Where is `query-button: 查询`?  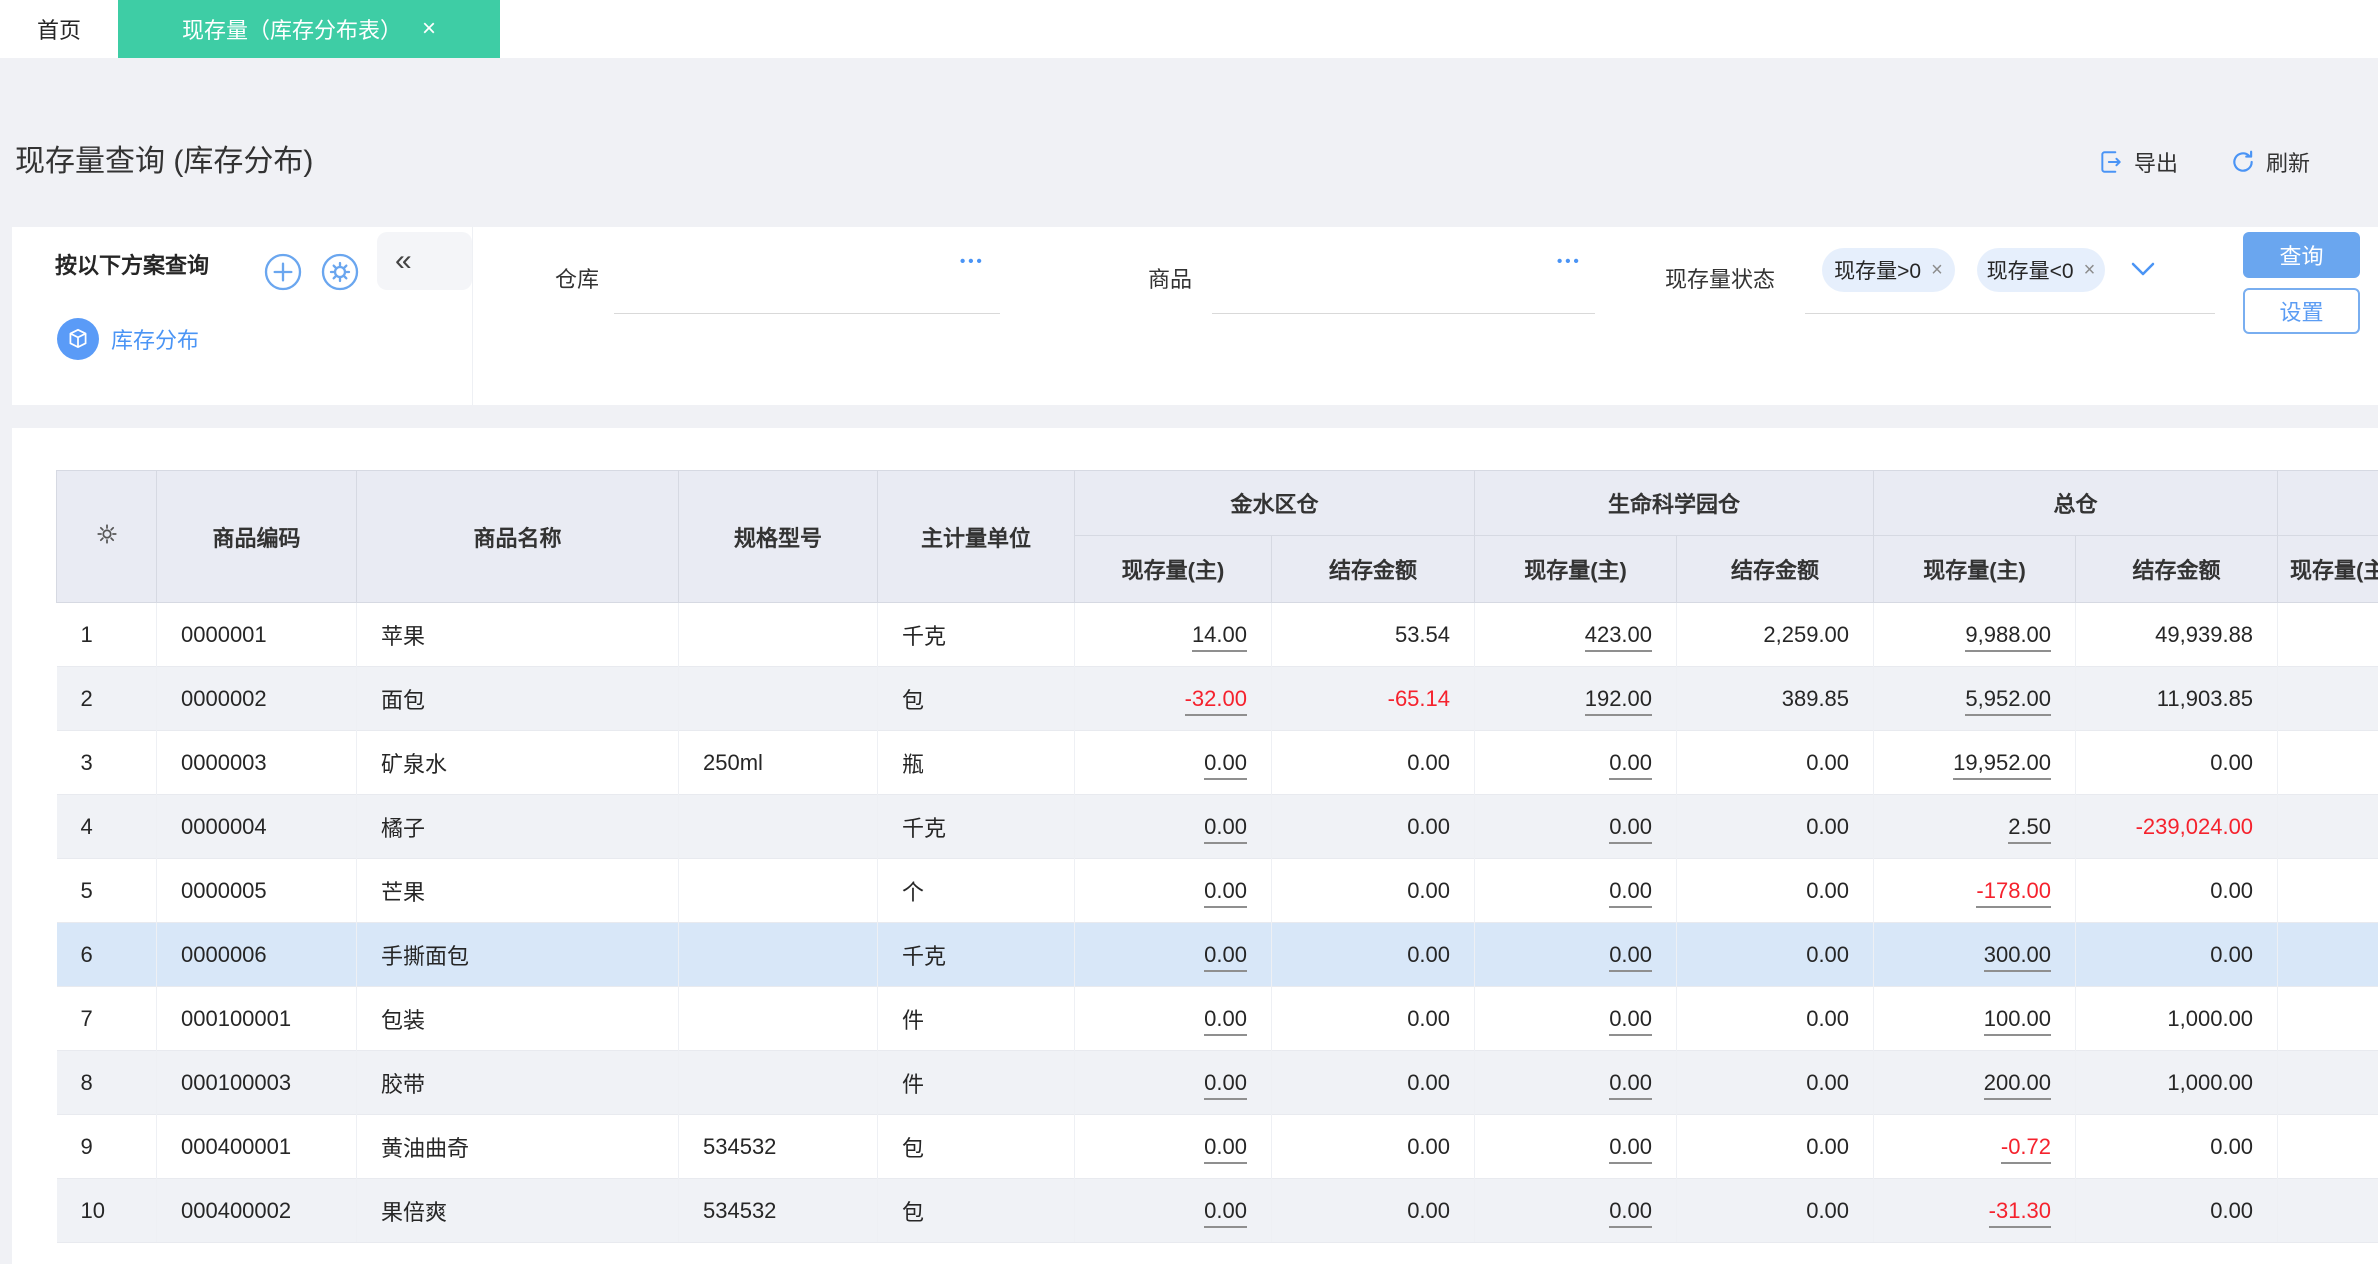 query-button: 查询 is located at coordinates (2301, 255).